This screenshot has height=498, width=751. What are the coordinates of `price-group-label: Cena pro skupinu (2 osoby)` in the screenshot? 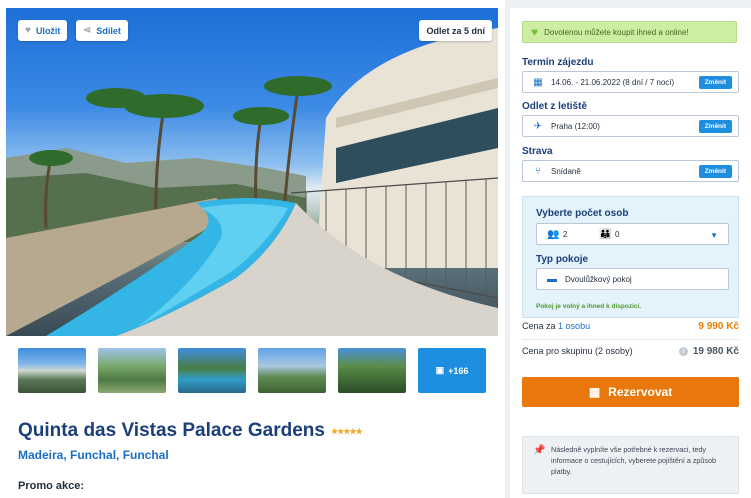 It's located at (577, 351).